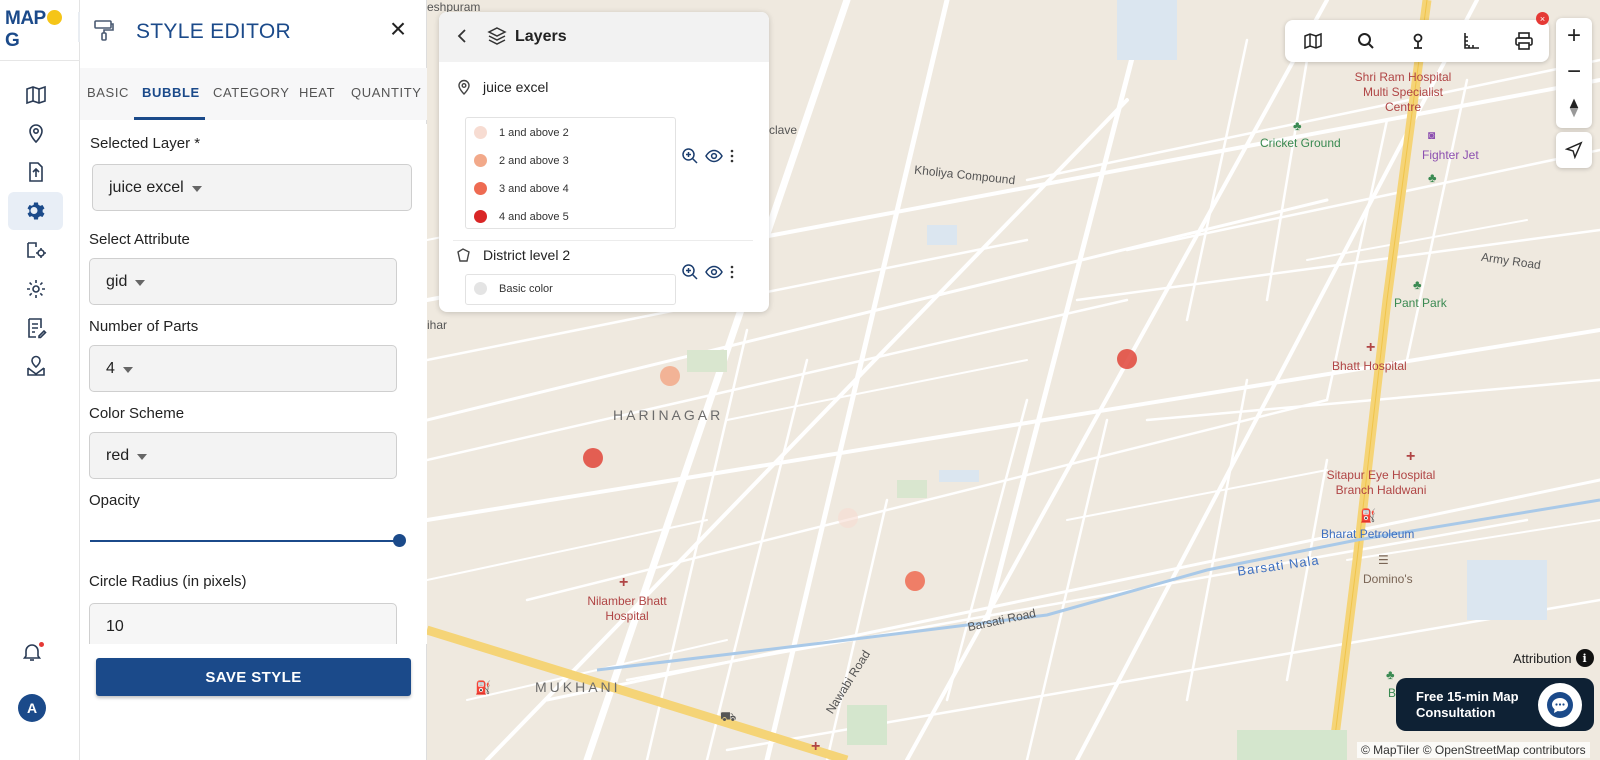  What do you see at coordinates (437, 325) in the screenshot?
I see `map-label-vihar: ihar` at bounding box center [437, 325].